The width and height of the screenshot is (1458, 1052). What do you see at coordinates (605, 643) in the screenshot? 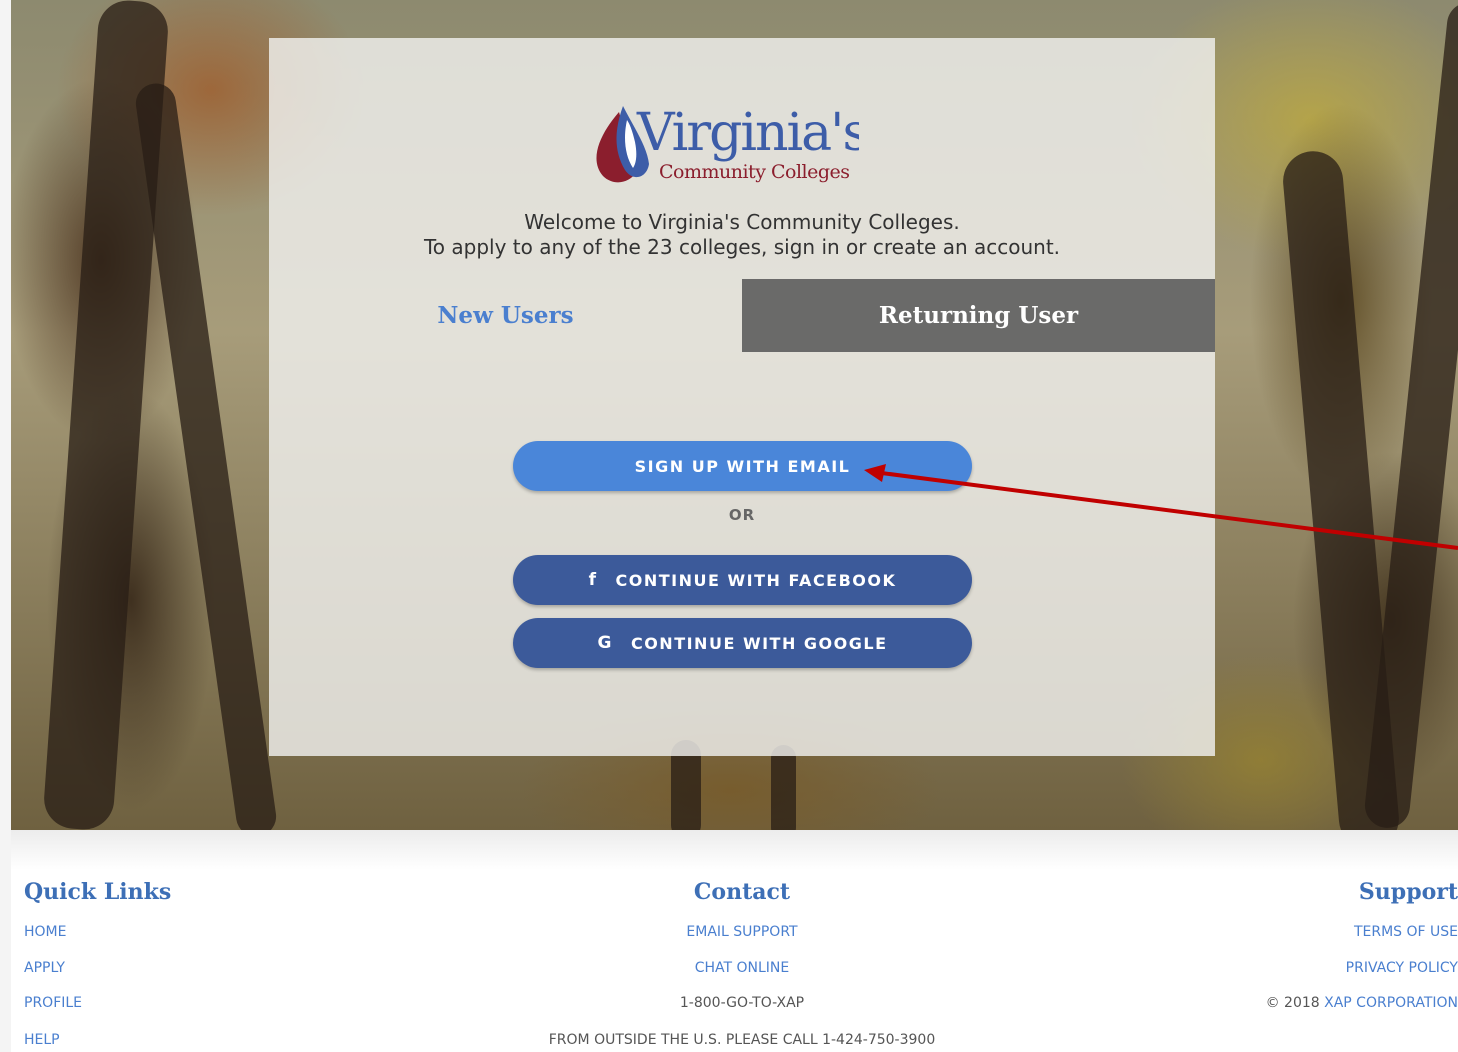
I see `google-icon: G` at bounding box center [605, 643].